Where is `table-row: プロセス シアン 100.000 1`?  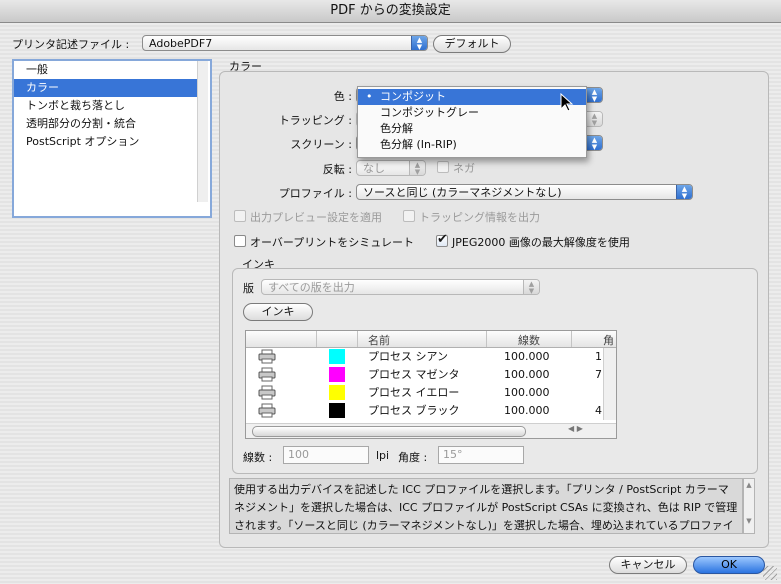
table-row: プロセス シアン 100.000 1 is located at coordinates (424, 357).